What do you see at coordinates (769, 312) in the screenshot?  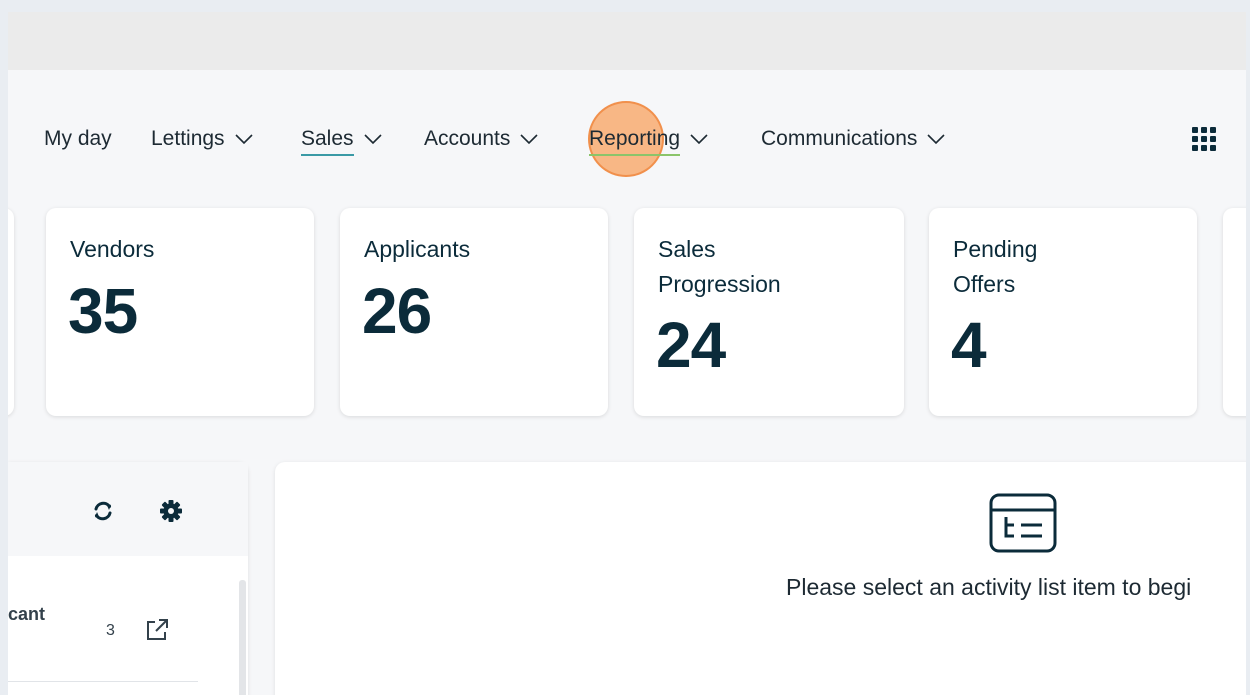 I see `stat-card-sales-progression: Sales Progression 24` at bounding box center [769, 312].